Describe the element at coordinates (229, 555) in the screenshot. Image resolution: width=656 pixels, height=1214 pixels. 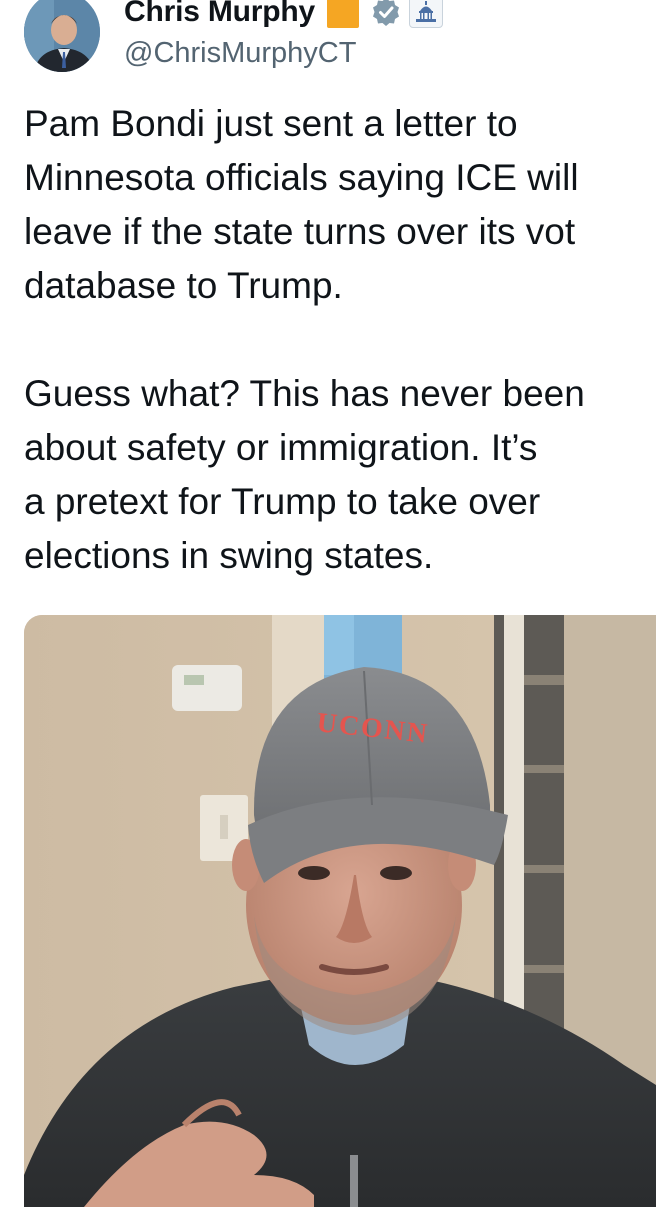
I see `tweet-line: elections in swing states.` at that location.